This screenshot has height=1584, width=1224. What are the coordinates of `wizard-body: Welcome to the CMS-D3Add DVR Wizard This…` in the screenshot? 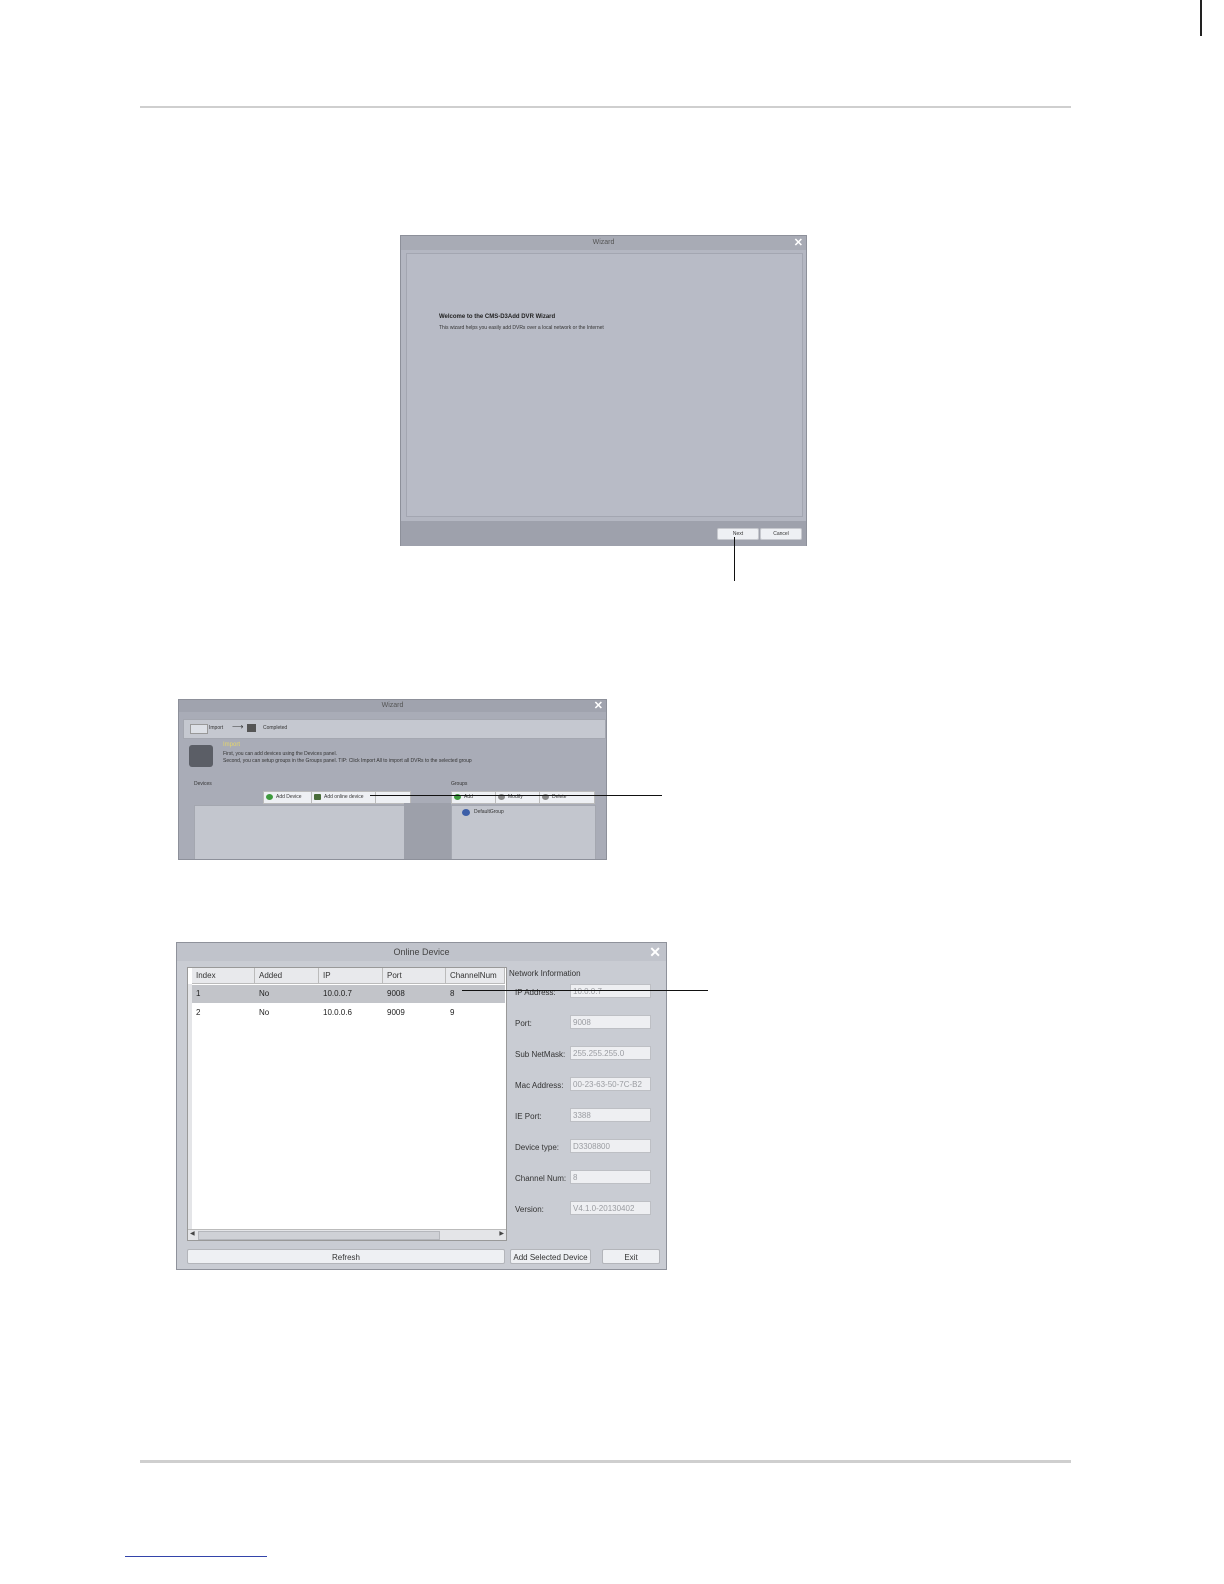 It's located at (604, 385).